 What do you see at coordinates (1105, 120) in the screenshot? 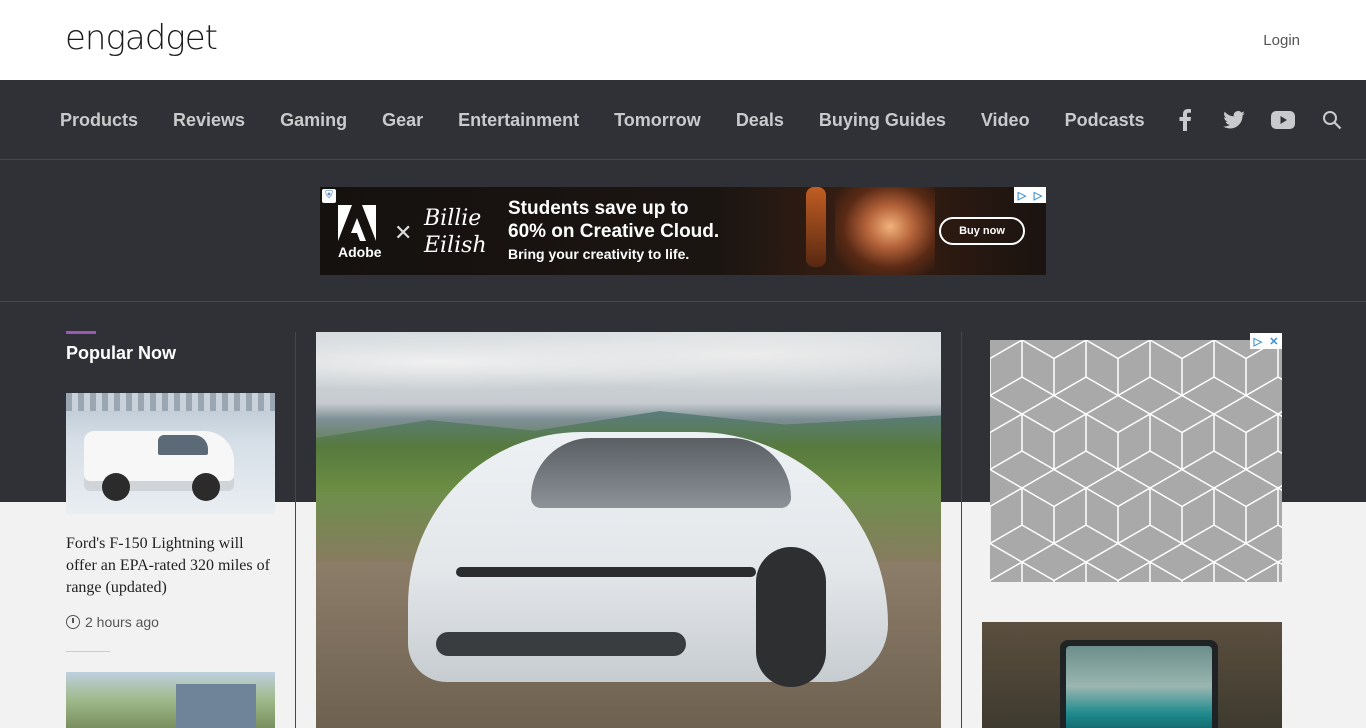
I see `nav-item-podcasts: Podcasts` at bounding box center [1105, 120].